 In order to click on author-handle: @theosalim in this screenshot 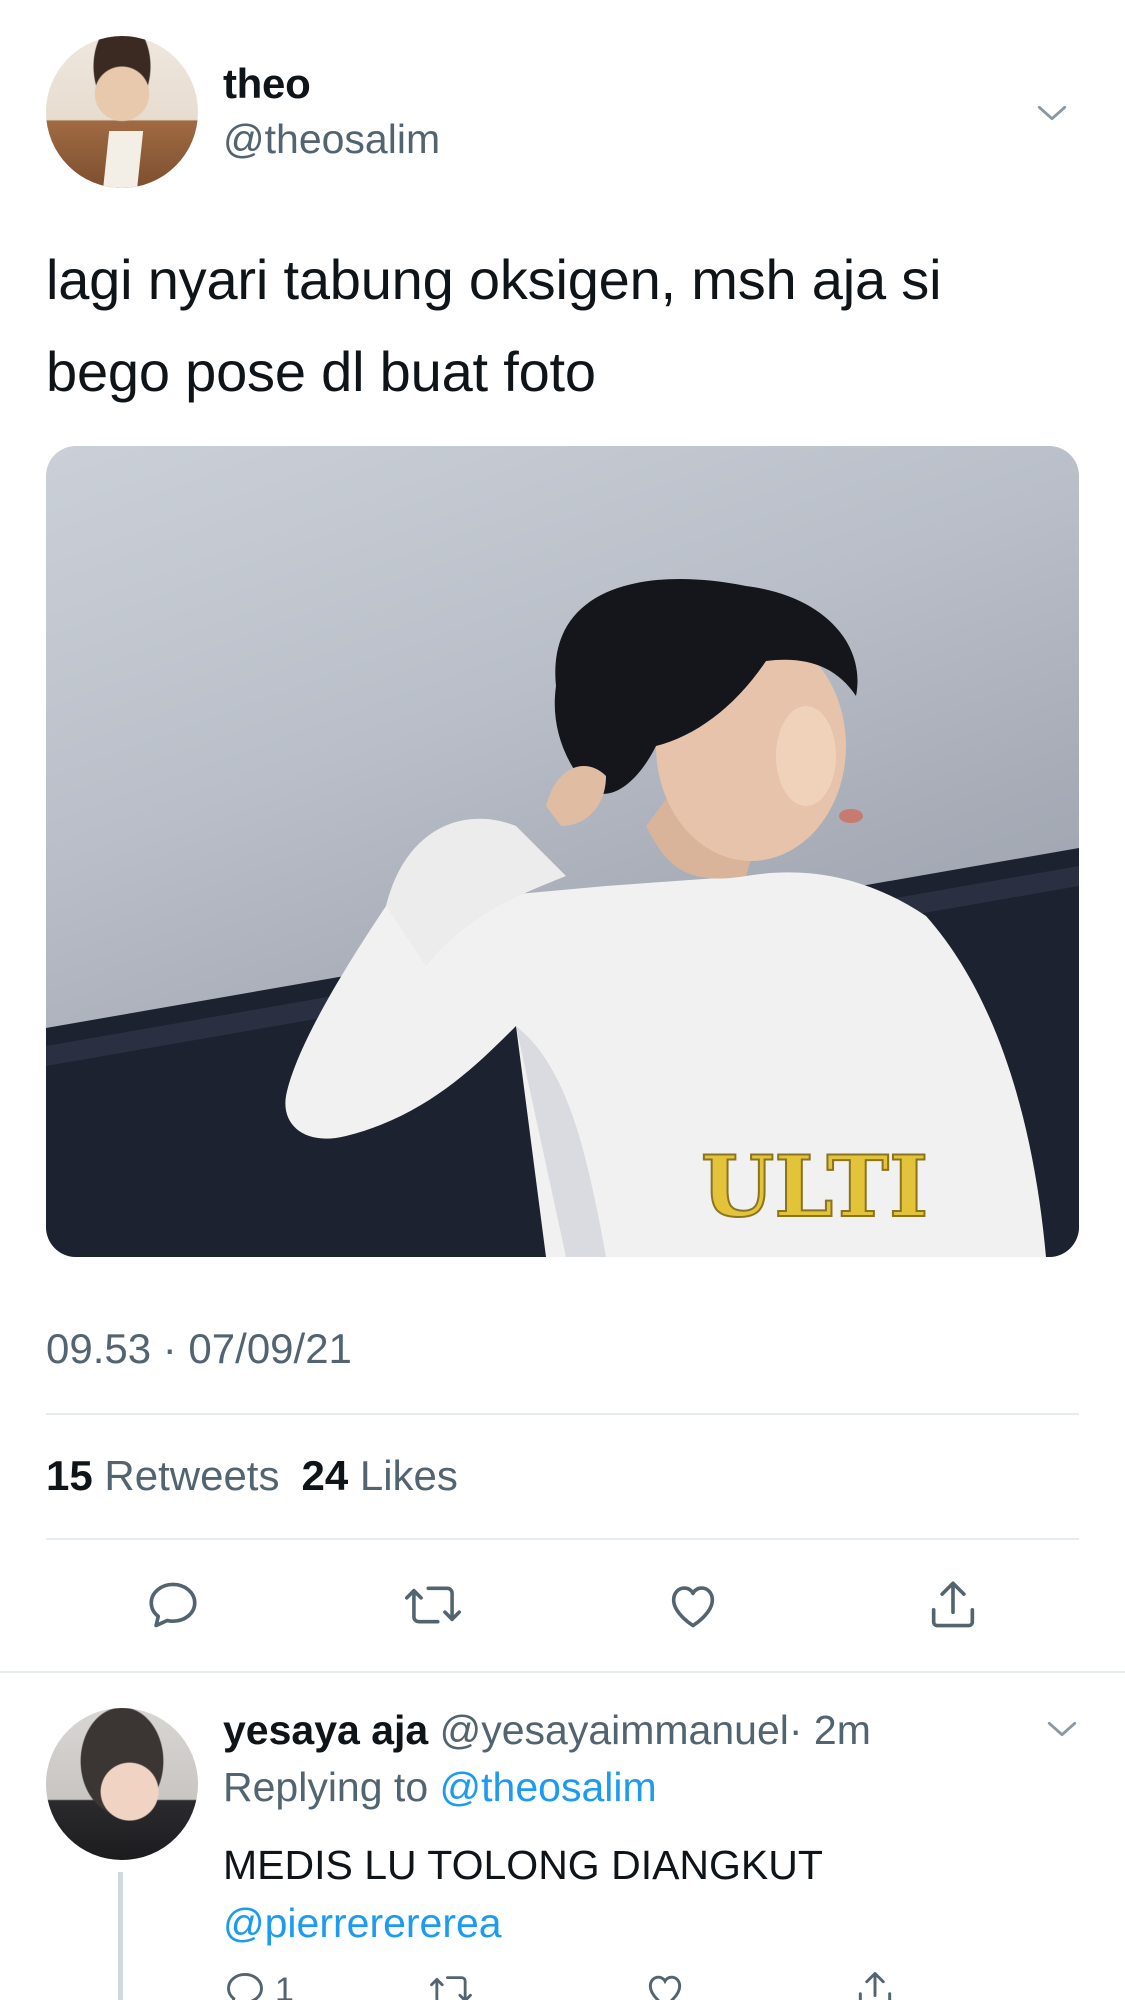, I will do `click(331, 139)`.